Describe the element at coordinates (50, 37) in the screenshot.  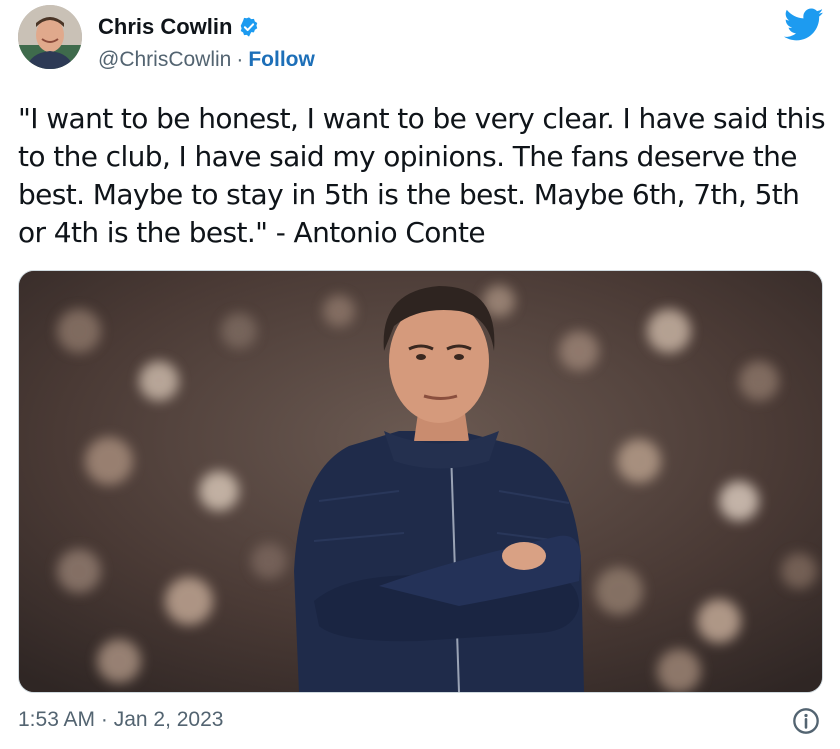
I see `author-avatar` at that location.